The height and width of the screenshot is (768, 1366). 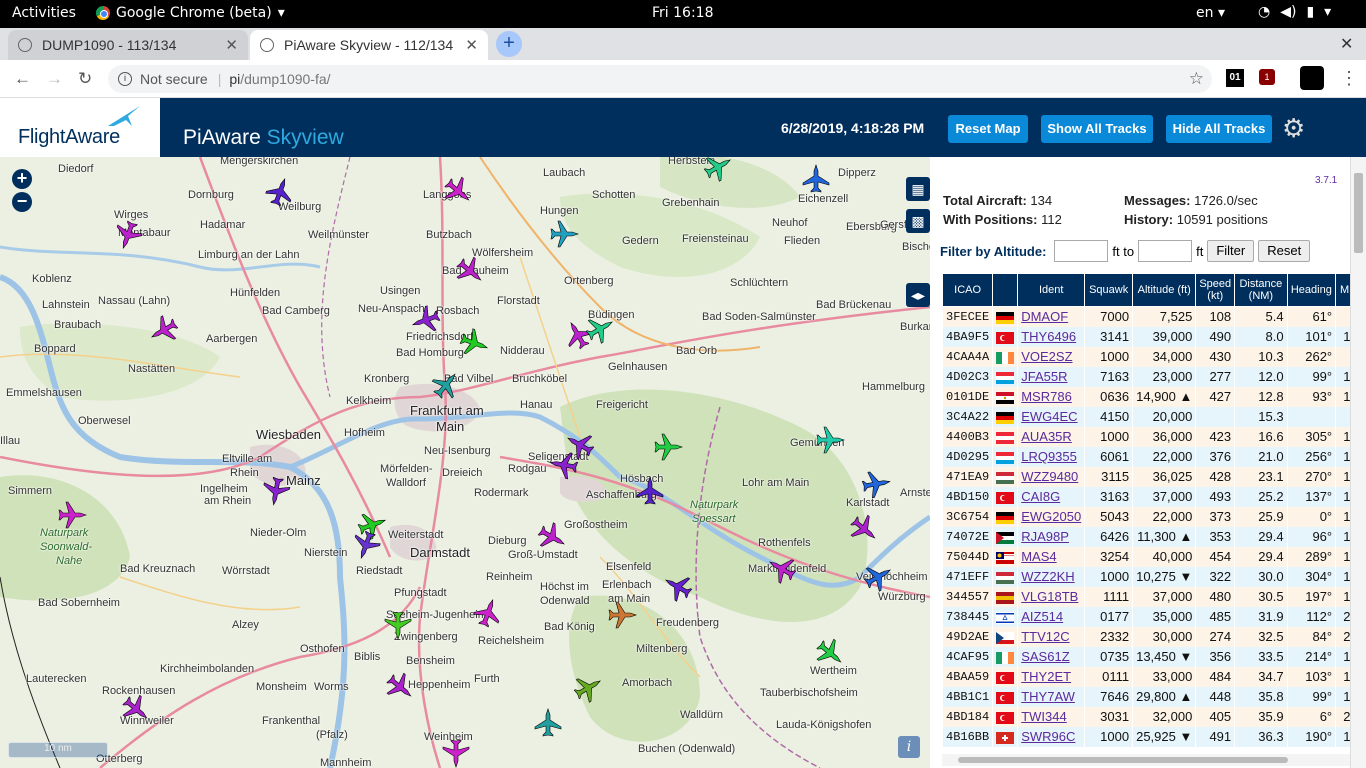 What do you see at coordinates (54, 79) in the screenshot?
I see `forward-icon: →` at bounding box center [54, 79].